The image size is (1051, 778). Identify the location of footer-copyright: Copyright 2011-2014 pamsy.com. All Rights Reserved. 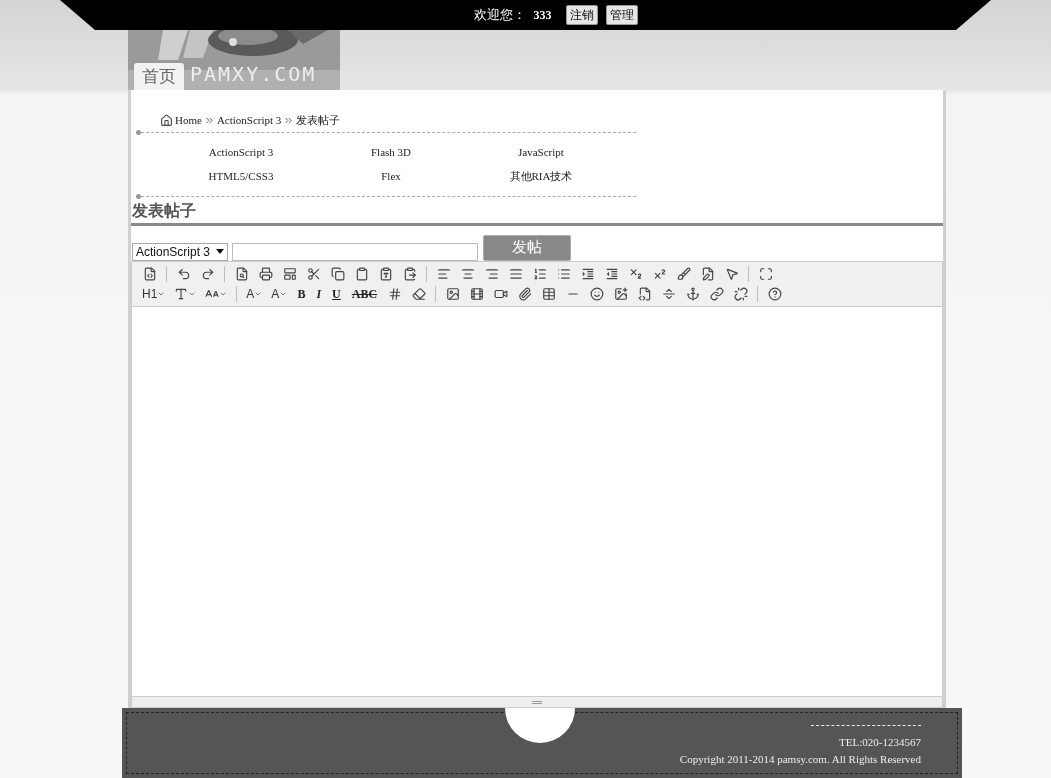
(800, 759).